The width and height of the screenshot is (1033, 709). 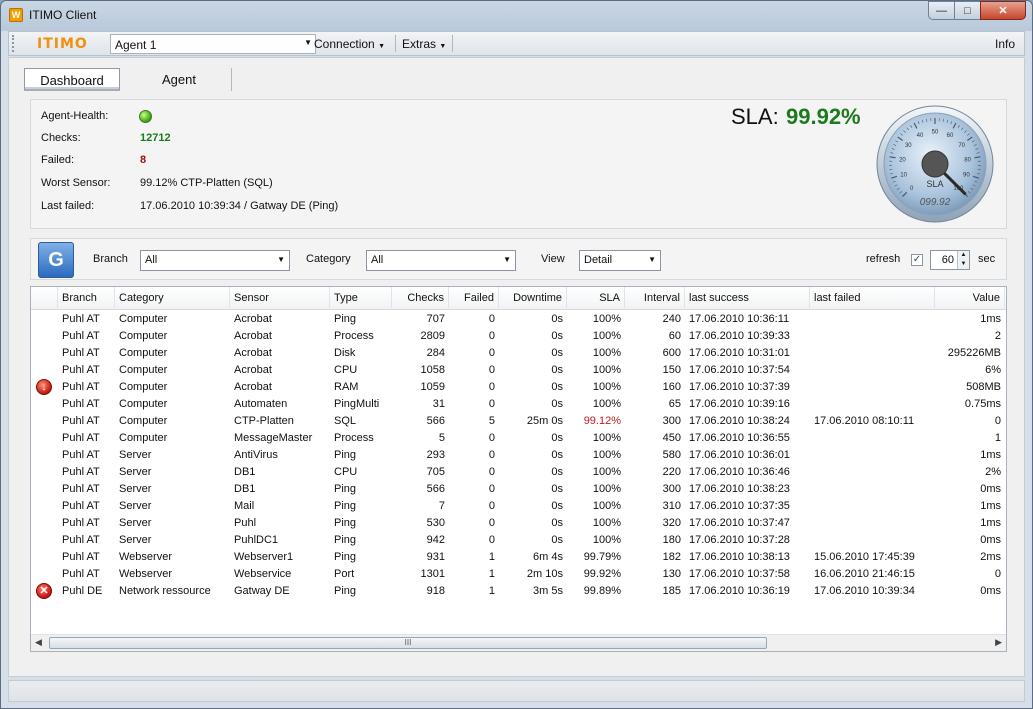 What do you see at coordinates (435, 540) in the screenshot?
I see `cell-checks: 942` at bounding box center [435, 540].